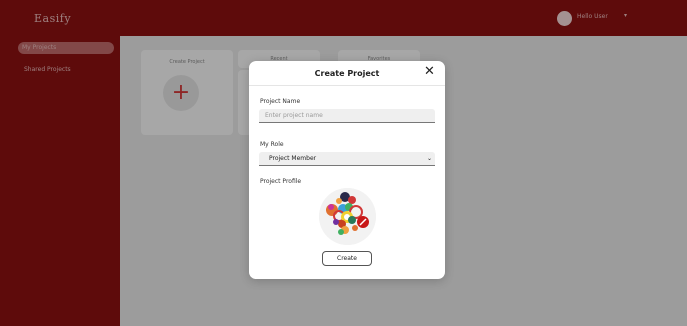  I want to click on my-role-label: My Role, so click(272, 144).